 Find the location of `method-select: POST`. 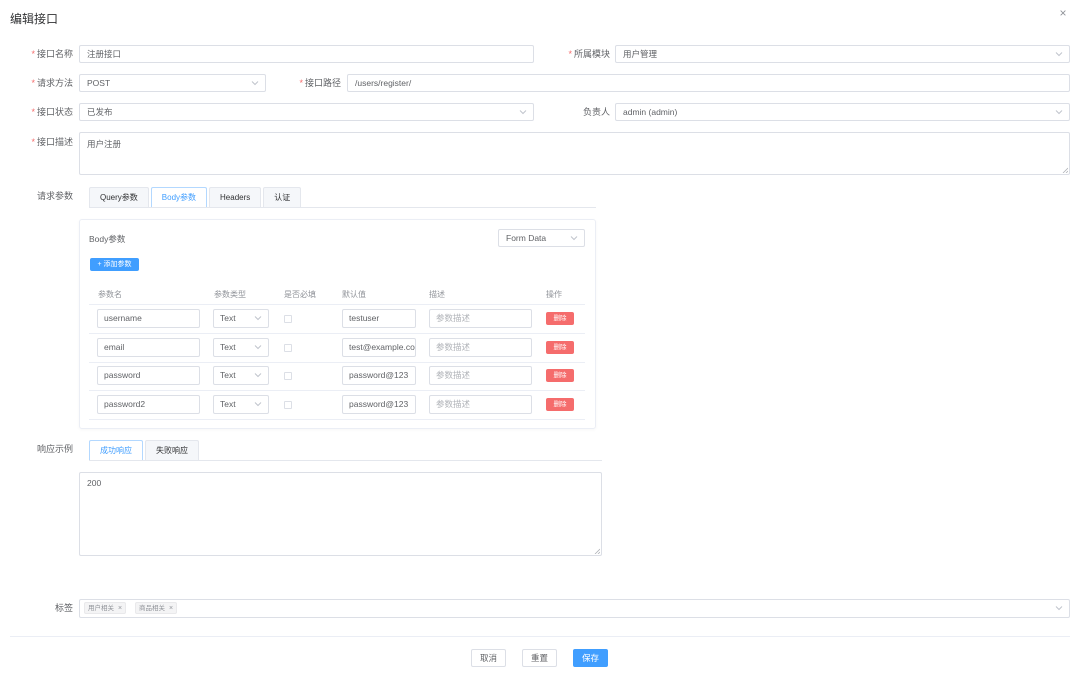

method-select: POST is located at coordinates (172, 83).